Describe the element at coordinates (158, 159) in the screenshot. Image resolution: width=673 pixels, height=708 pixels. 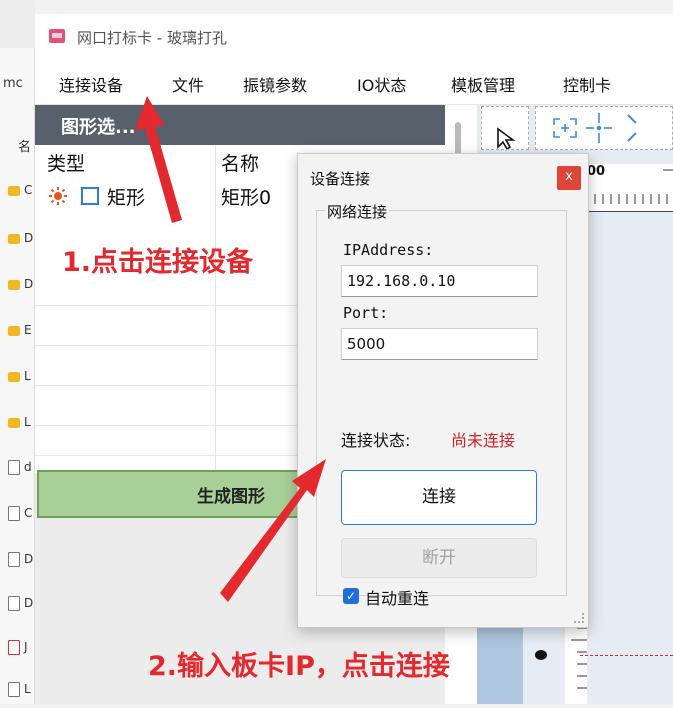
I see `arrow-to-menu` at that location.